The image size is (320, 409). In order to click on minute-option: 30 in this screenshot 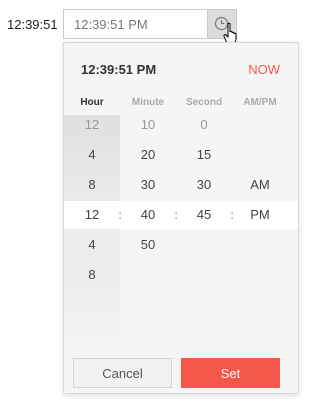, I will do `click(148, 185)`.